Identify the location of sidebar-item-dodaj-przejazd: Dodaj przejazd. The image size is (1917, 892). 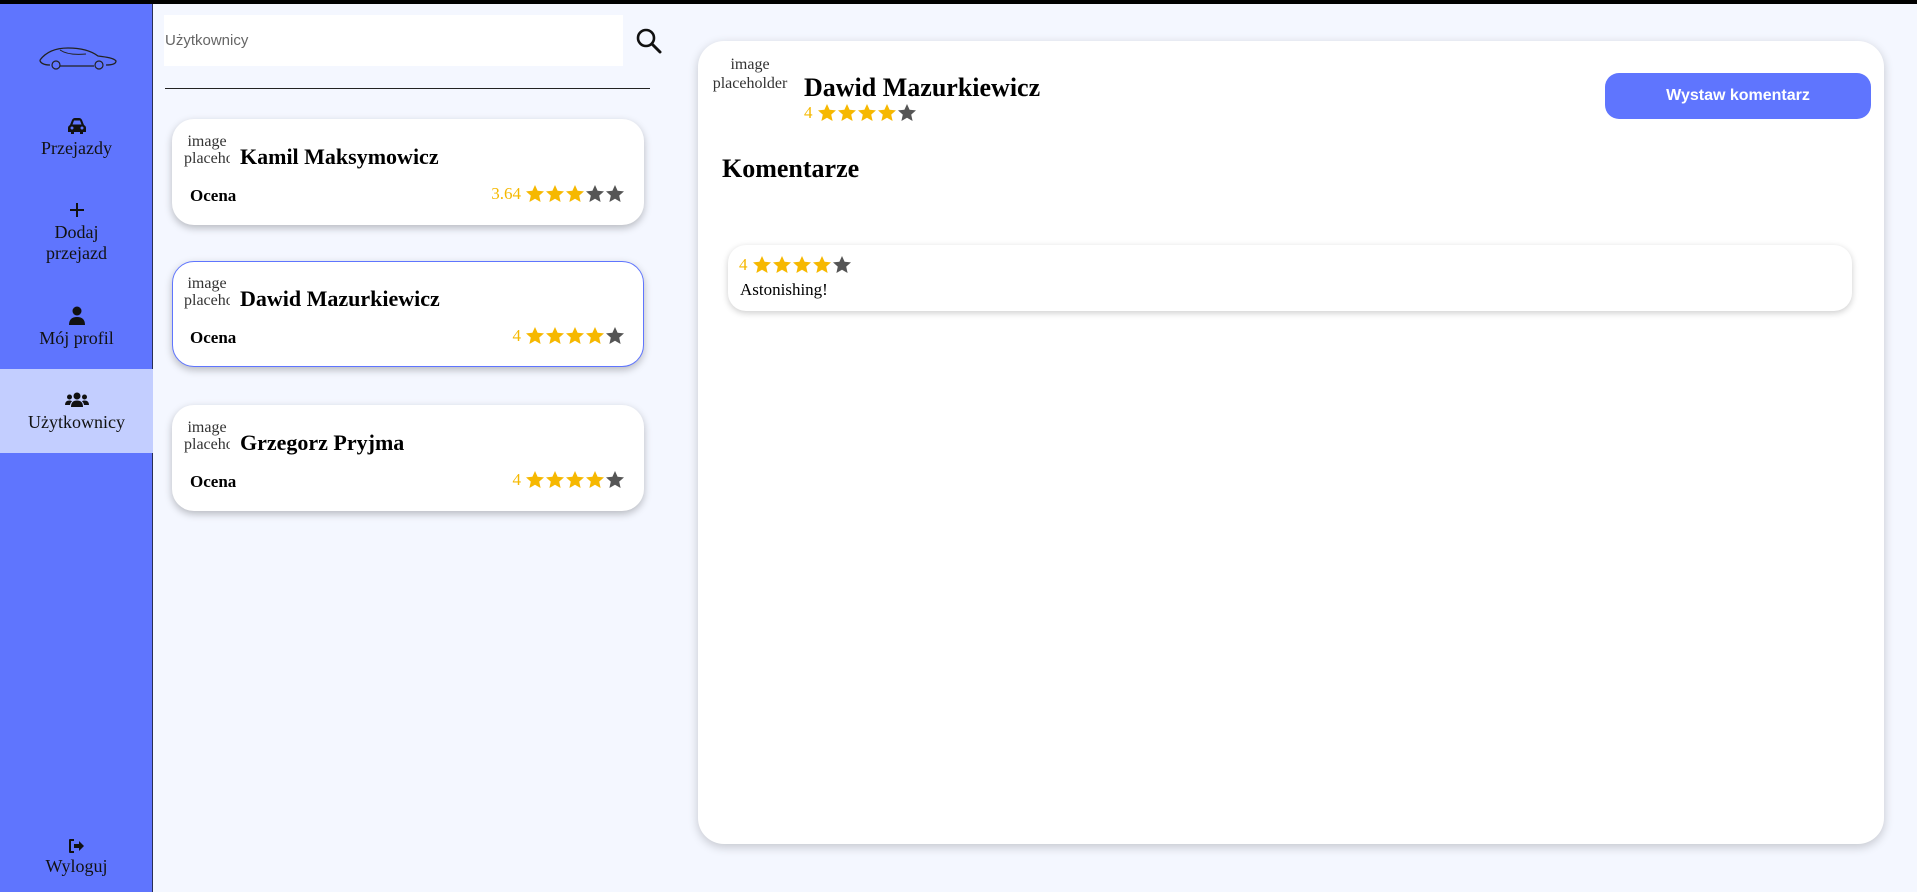
(76, 235).